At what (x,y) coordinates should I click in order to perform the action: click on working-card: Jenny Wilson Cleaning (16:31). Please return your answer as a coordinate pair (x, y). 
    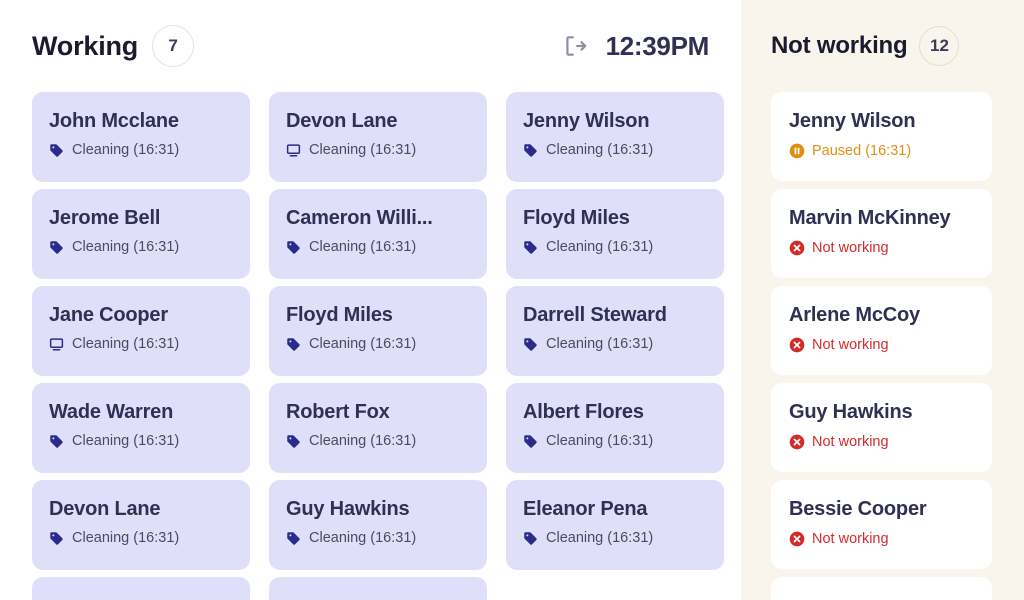
    Looking at the image, I should click on (615, 137).